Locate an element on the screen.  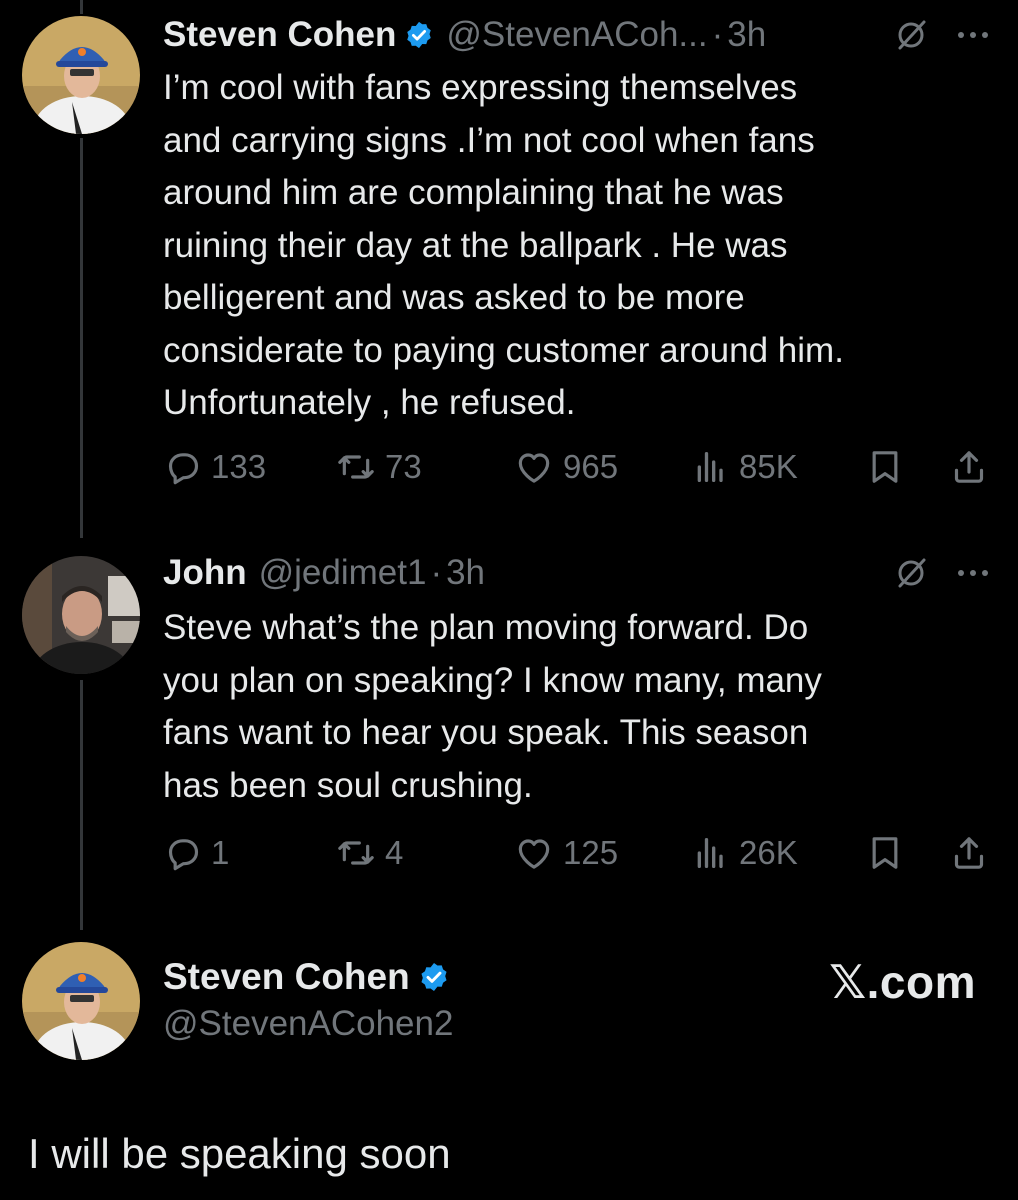
like-button: 965 is located at coordinates (565, 467).